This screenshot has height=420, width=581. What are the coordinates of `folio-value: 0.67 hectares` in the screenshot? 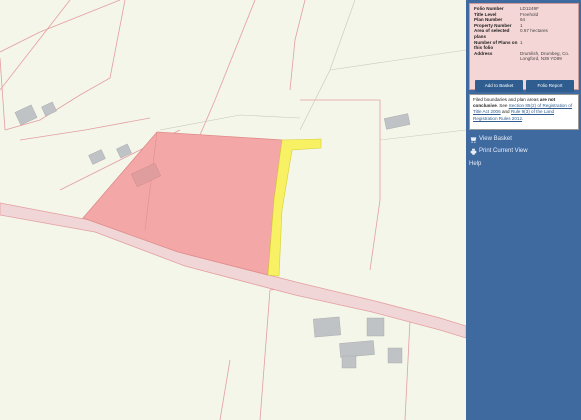 It's located at (534, 31).